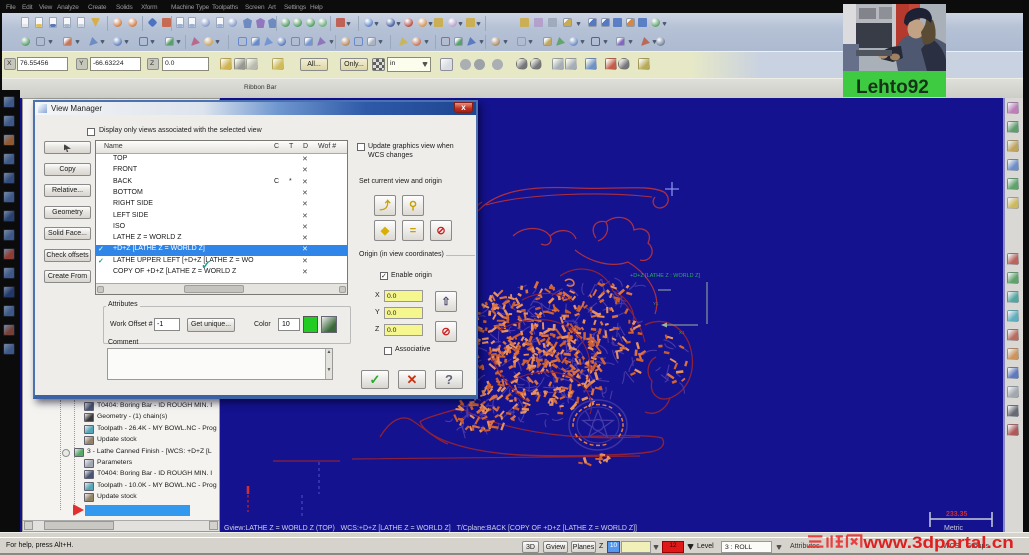 This screenshot has width=1029, height=555. I want to click on svg-text: 233.35, so click(957, 514).